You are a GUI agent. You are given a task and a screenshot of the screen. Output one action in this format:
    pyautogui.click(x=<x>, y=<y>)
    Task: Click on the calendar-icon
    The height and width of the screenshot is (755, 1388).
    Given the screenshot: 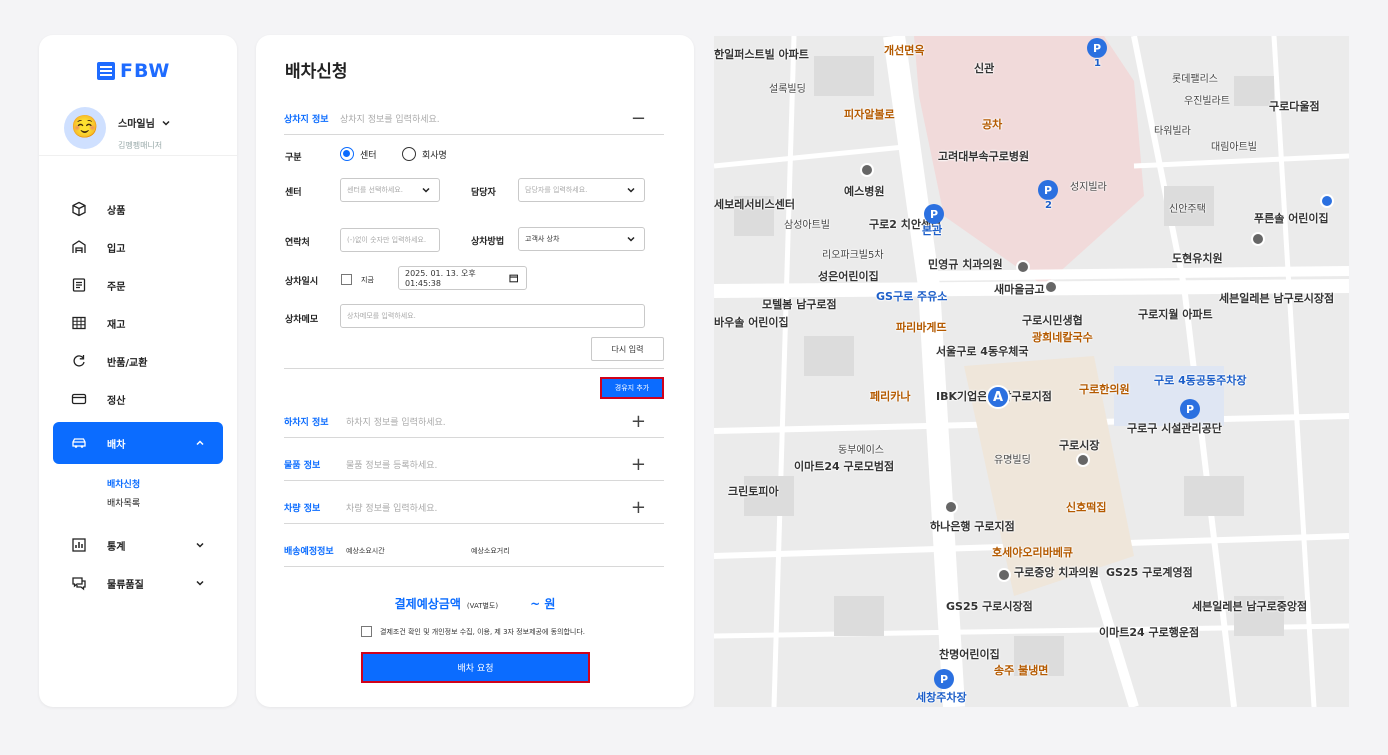 What is the action you would take?
    pyautogui.click(x=513, y=278)
    